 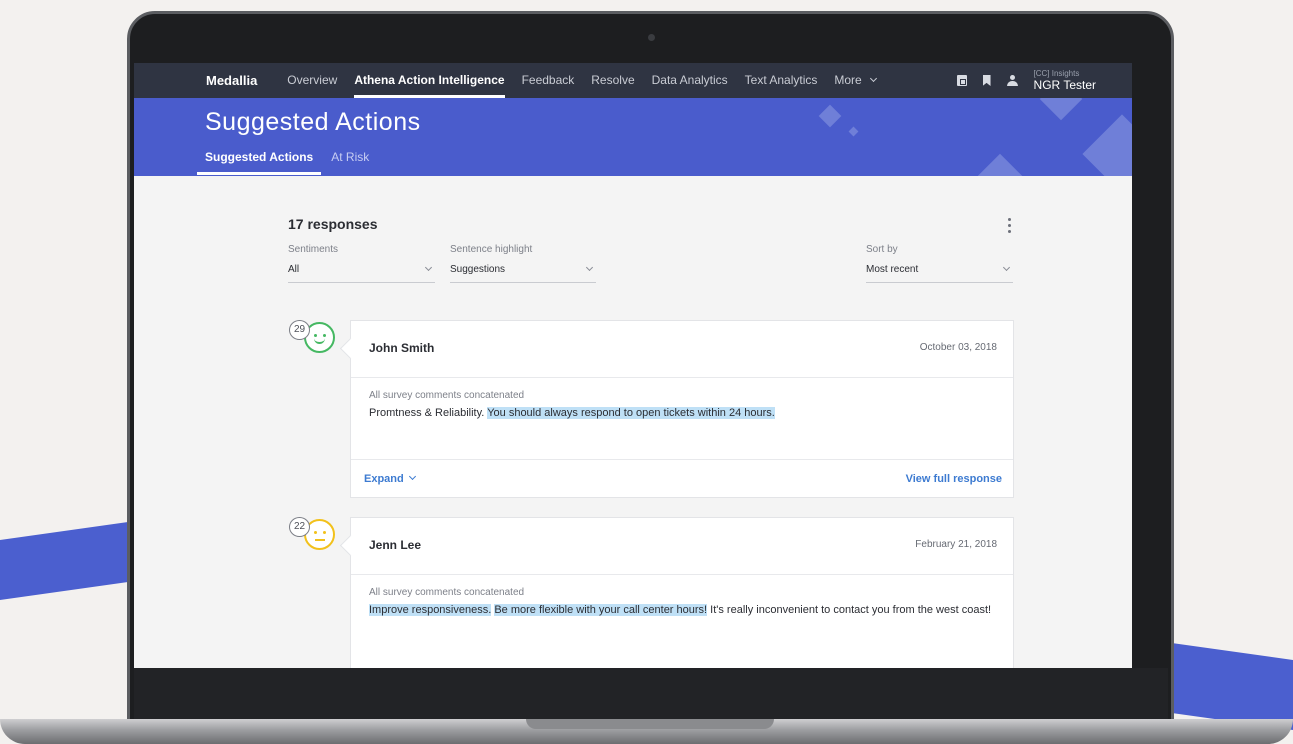 I want to click on expand-button: Expand, so click(x=390, y=478).